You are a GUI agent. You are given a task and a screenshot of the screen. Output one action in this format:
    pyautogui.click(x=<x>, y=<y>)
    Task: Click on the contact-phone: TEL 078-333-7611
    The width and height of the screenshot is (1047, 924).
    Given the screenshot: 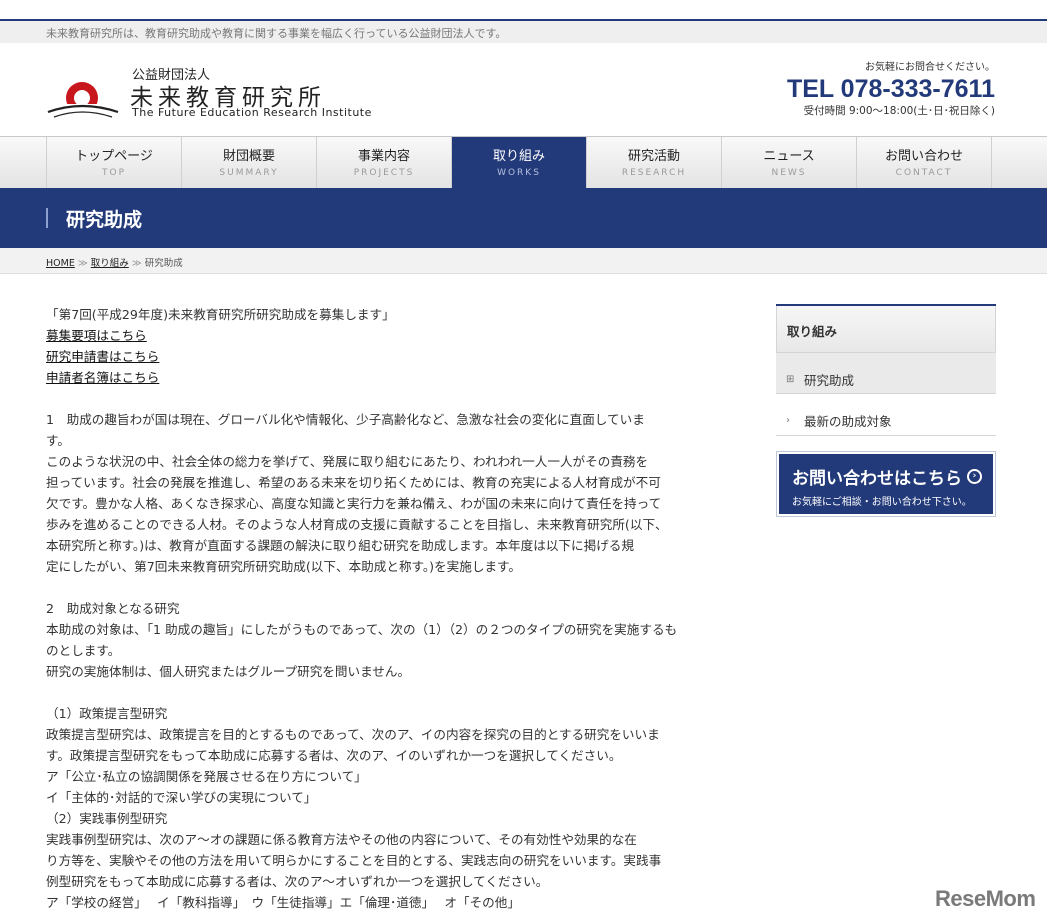 What is the action you would take?
    pyautogui.click(x=891, y=89)
    